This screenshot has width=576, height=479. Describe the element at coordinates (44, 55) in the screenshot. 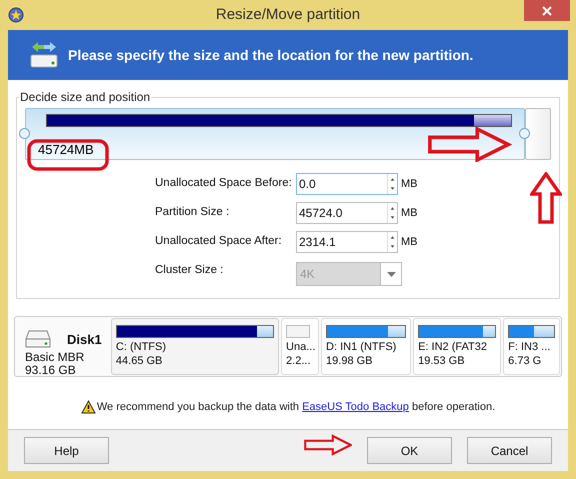

I see `drive-arrows-icon` at that location.